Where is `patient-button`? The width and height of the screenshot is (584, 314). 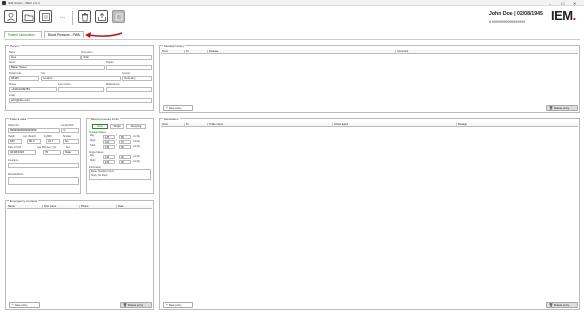 patient-button is located at coordinates (10, 16).